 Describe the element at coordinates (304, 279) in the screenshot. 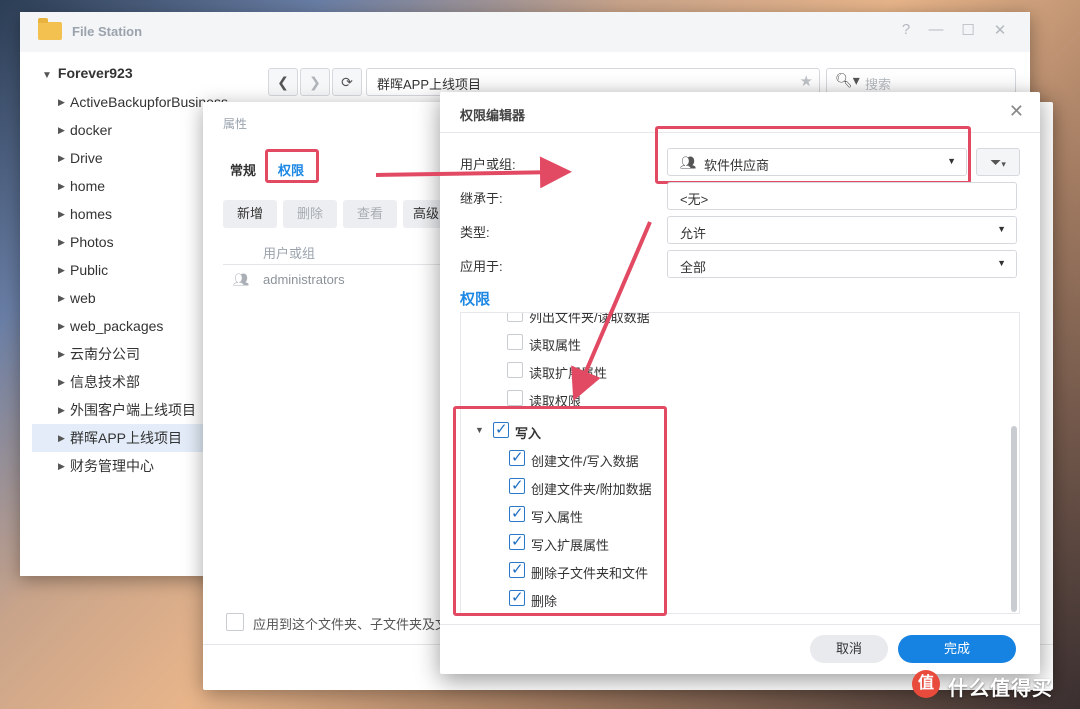

I see `row-name: administrators` at that location.